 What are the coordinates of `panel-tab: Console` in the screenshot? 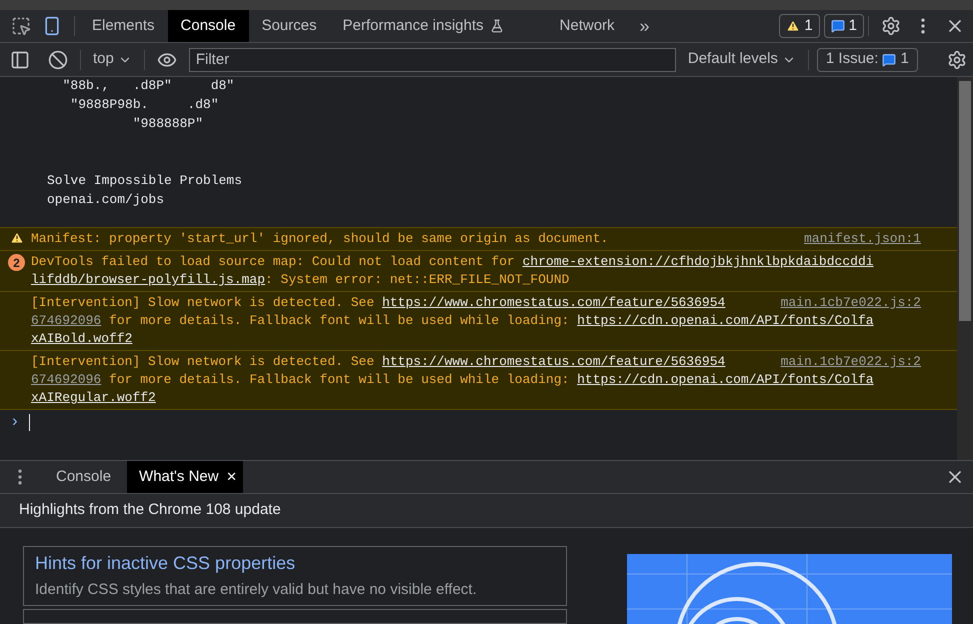 It's located at (208, 26).